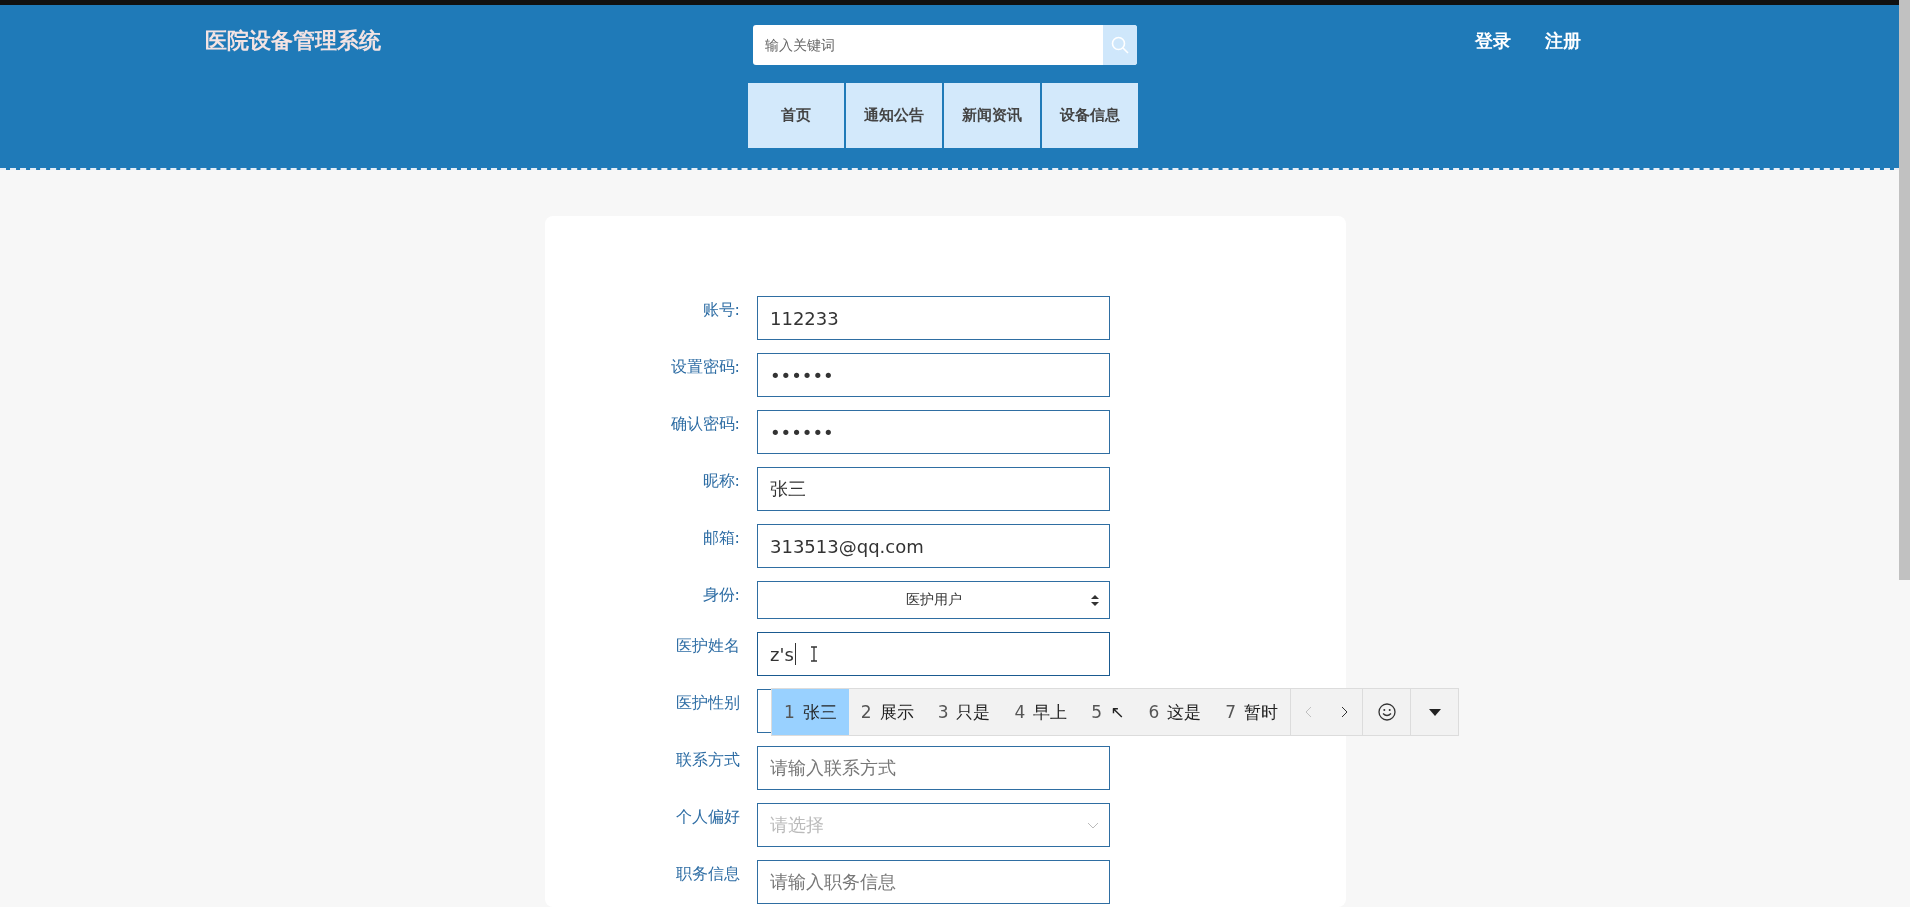 The height and width of the screenshot is (907, 1910). What do you see at coordinates (933, 318) in the screenshot?
I see `input-field: 112233` at bounding box center [933, 318].